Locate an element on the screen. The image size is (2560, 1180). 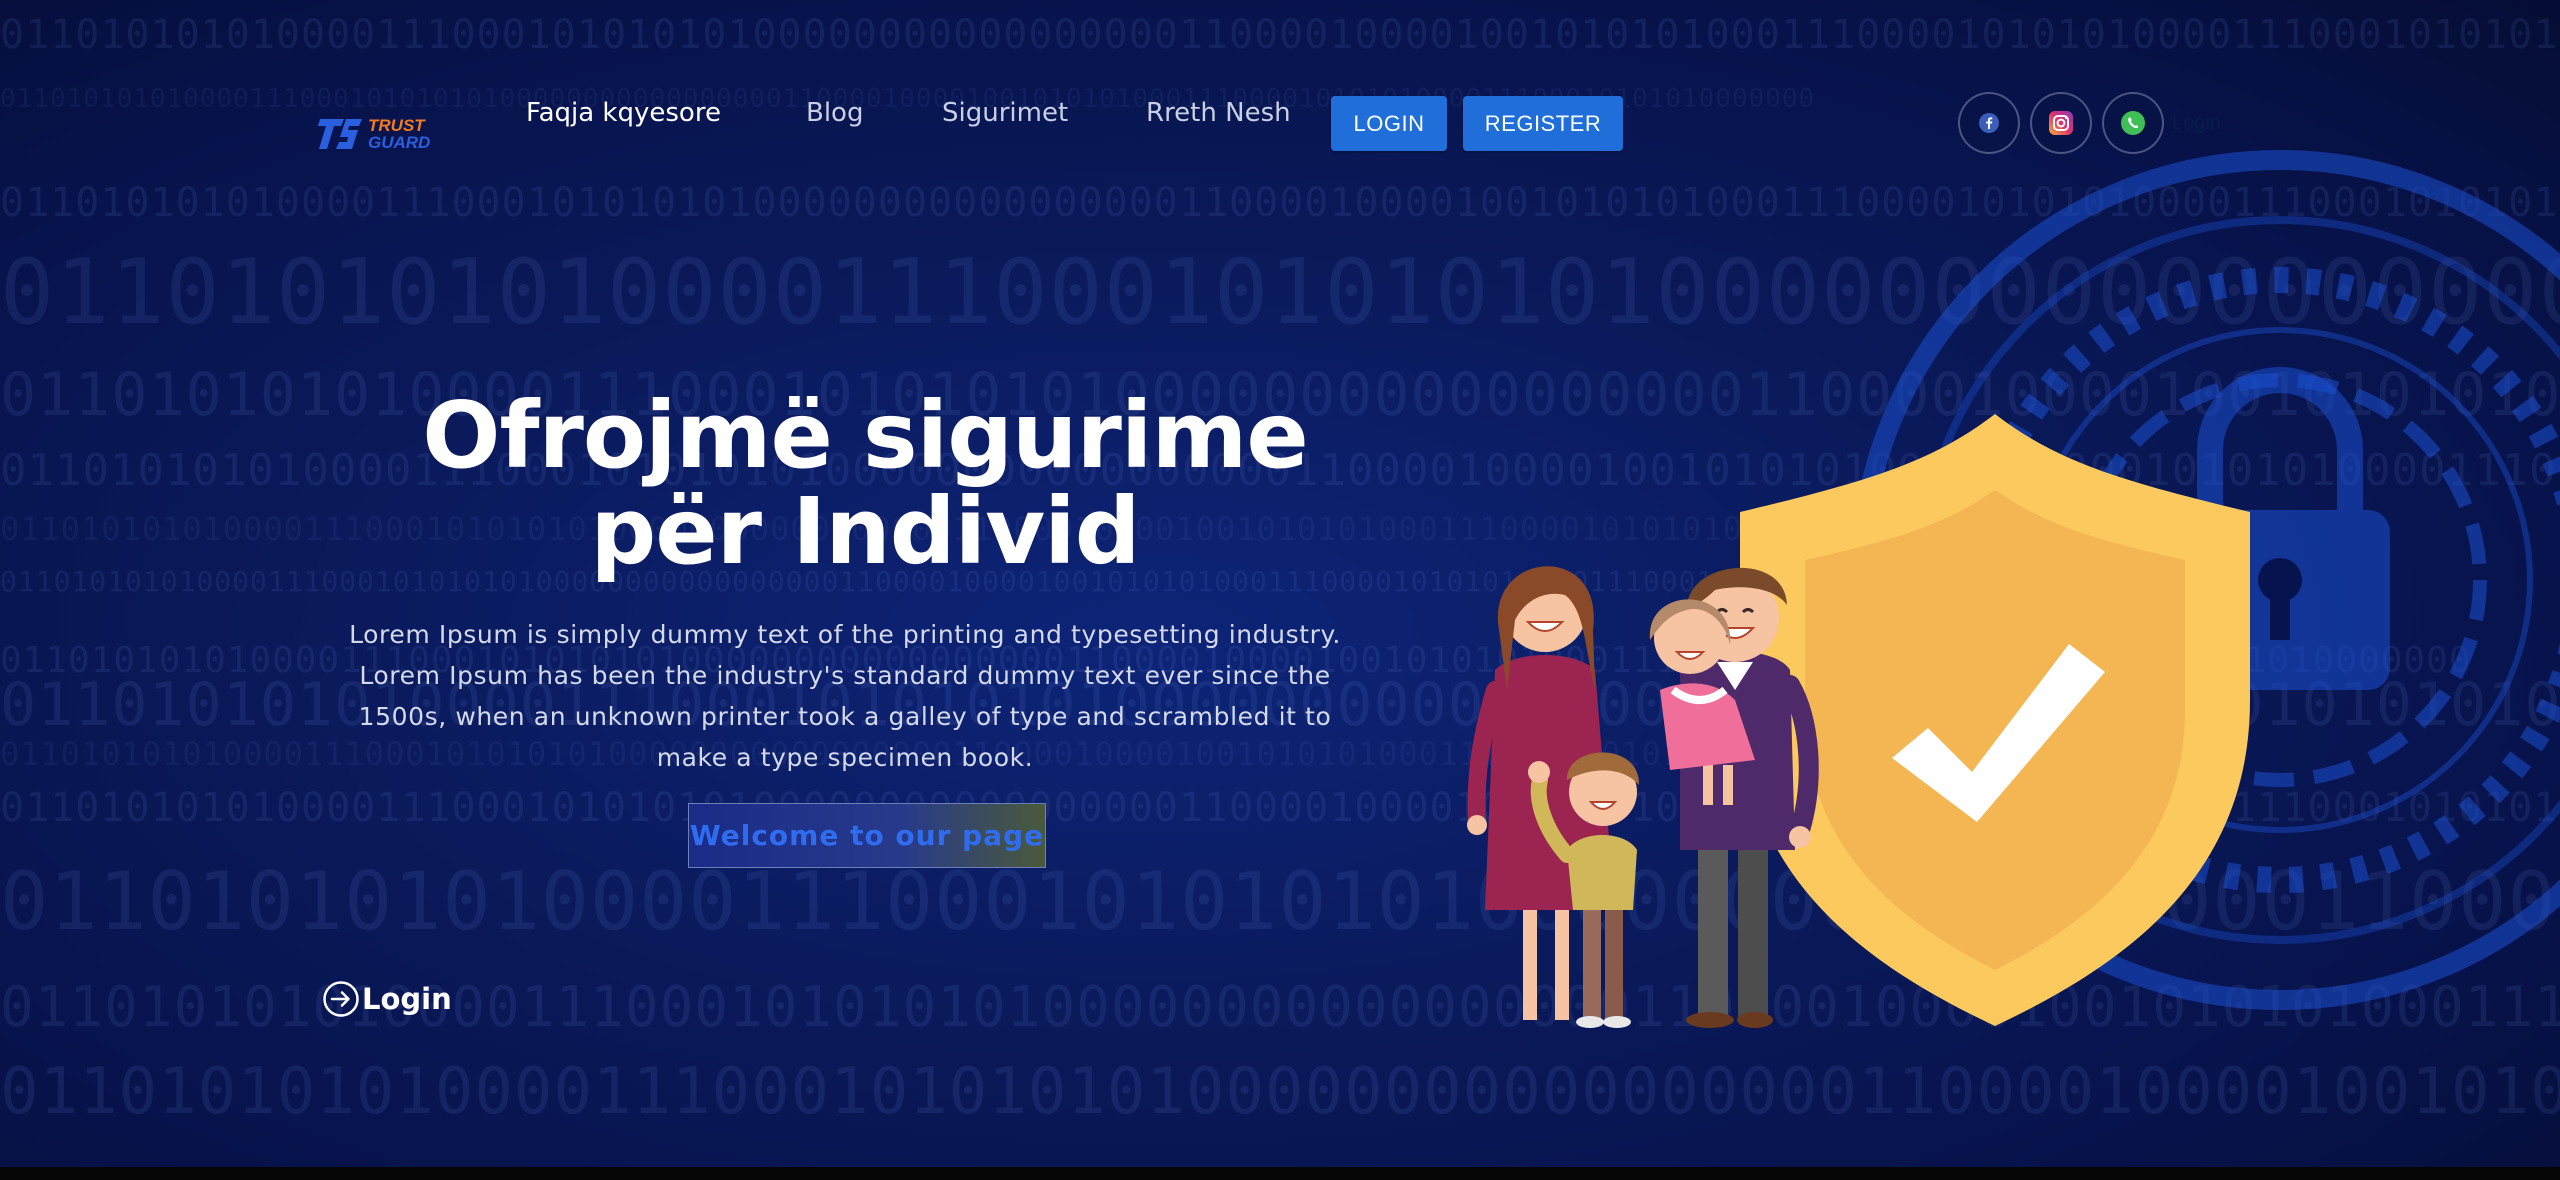
nav-link-insurance: Sigurimet is located at coordinates (1005, 113).